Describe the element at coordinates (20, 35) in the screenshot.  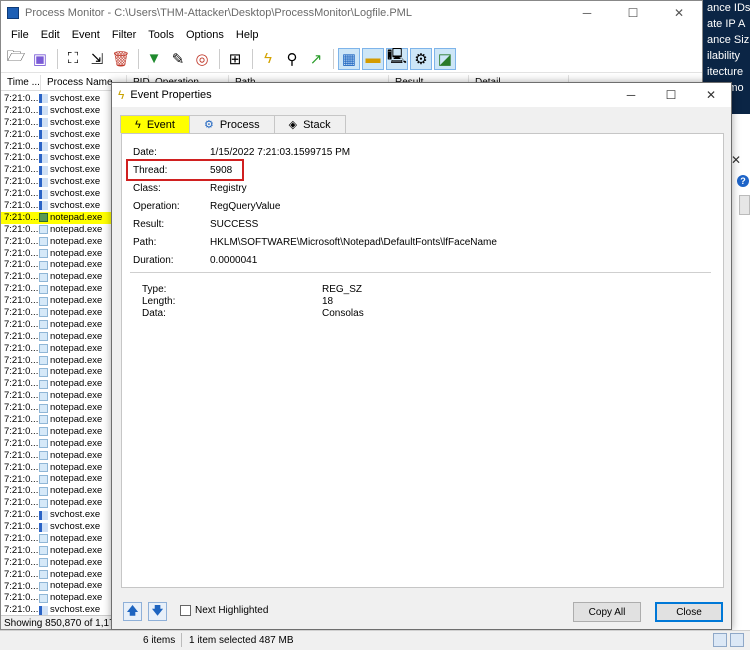
I see `menu-file: File` at that location.